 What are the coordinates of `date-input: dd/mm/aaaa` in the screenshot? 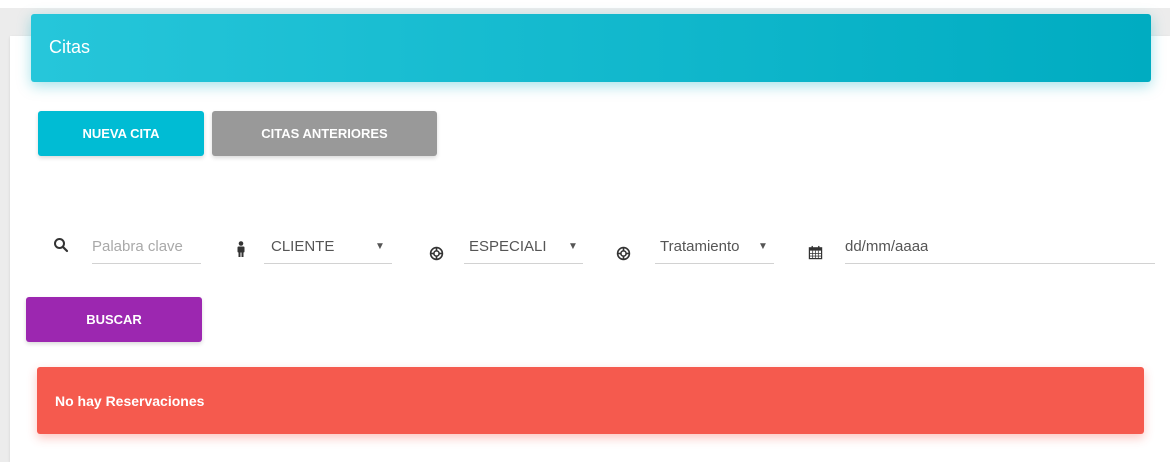 It's located at (1000, 249).